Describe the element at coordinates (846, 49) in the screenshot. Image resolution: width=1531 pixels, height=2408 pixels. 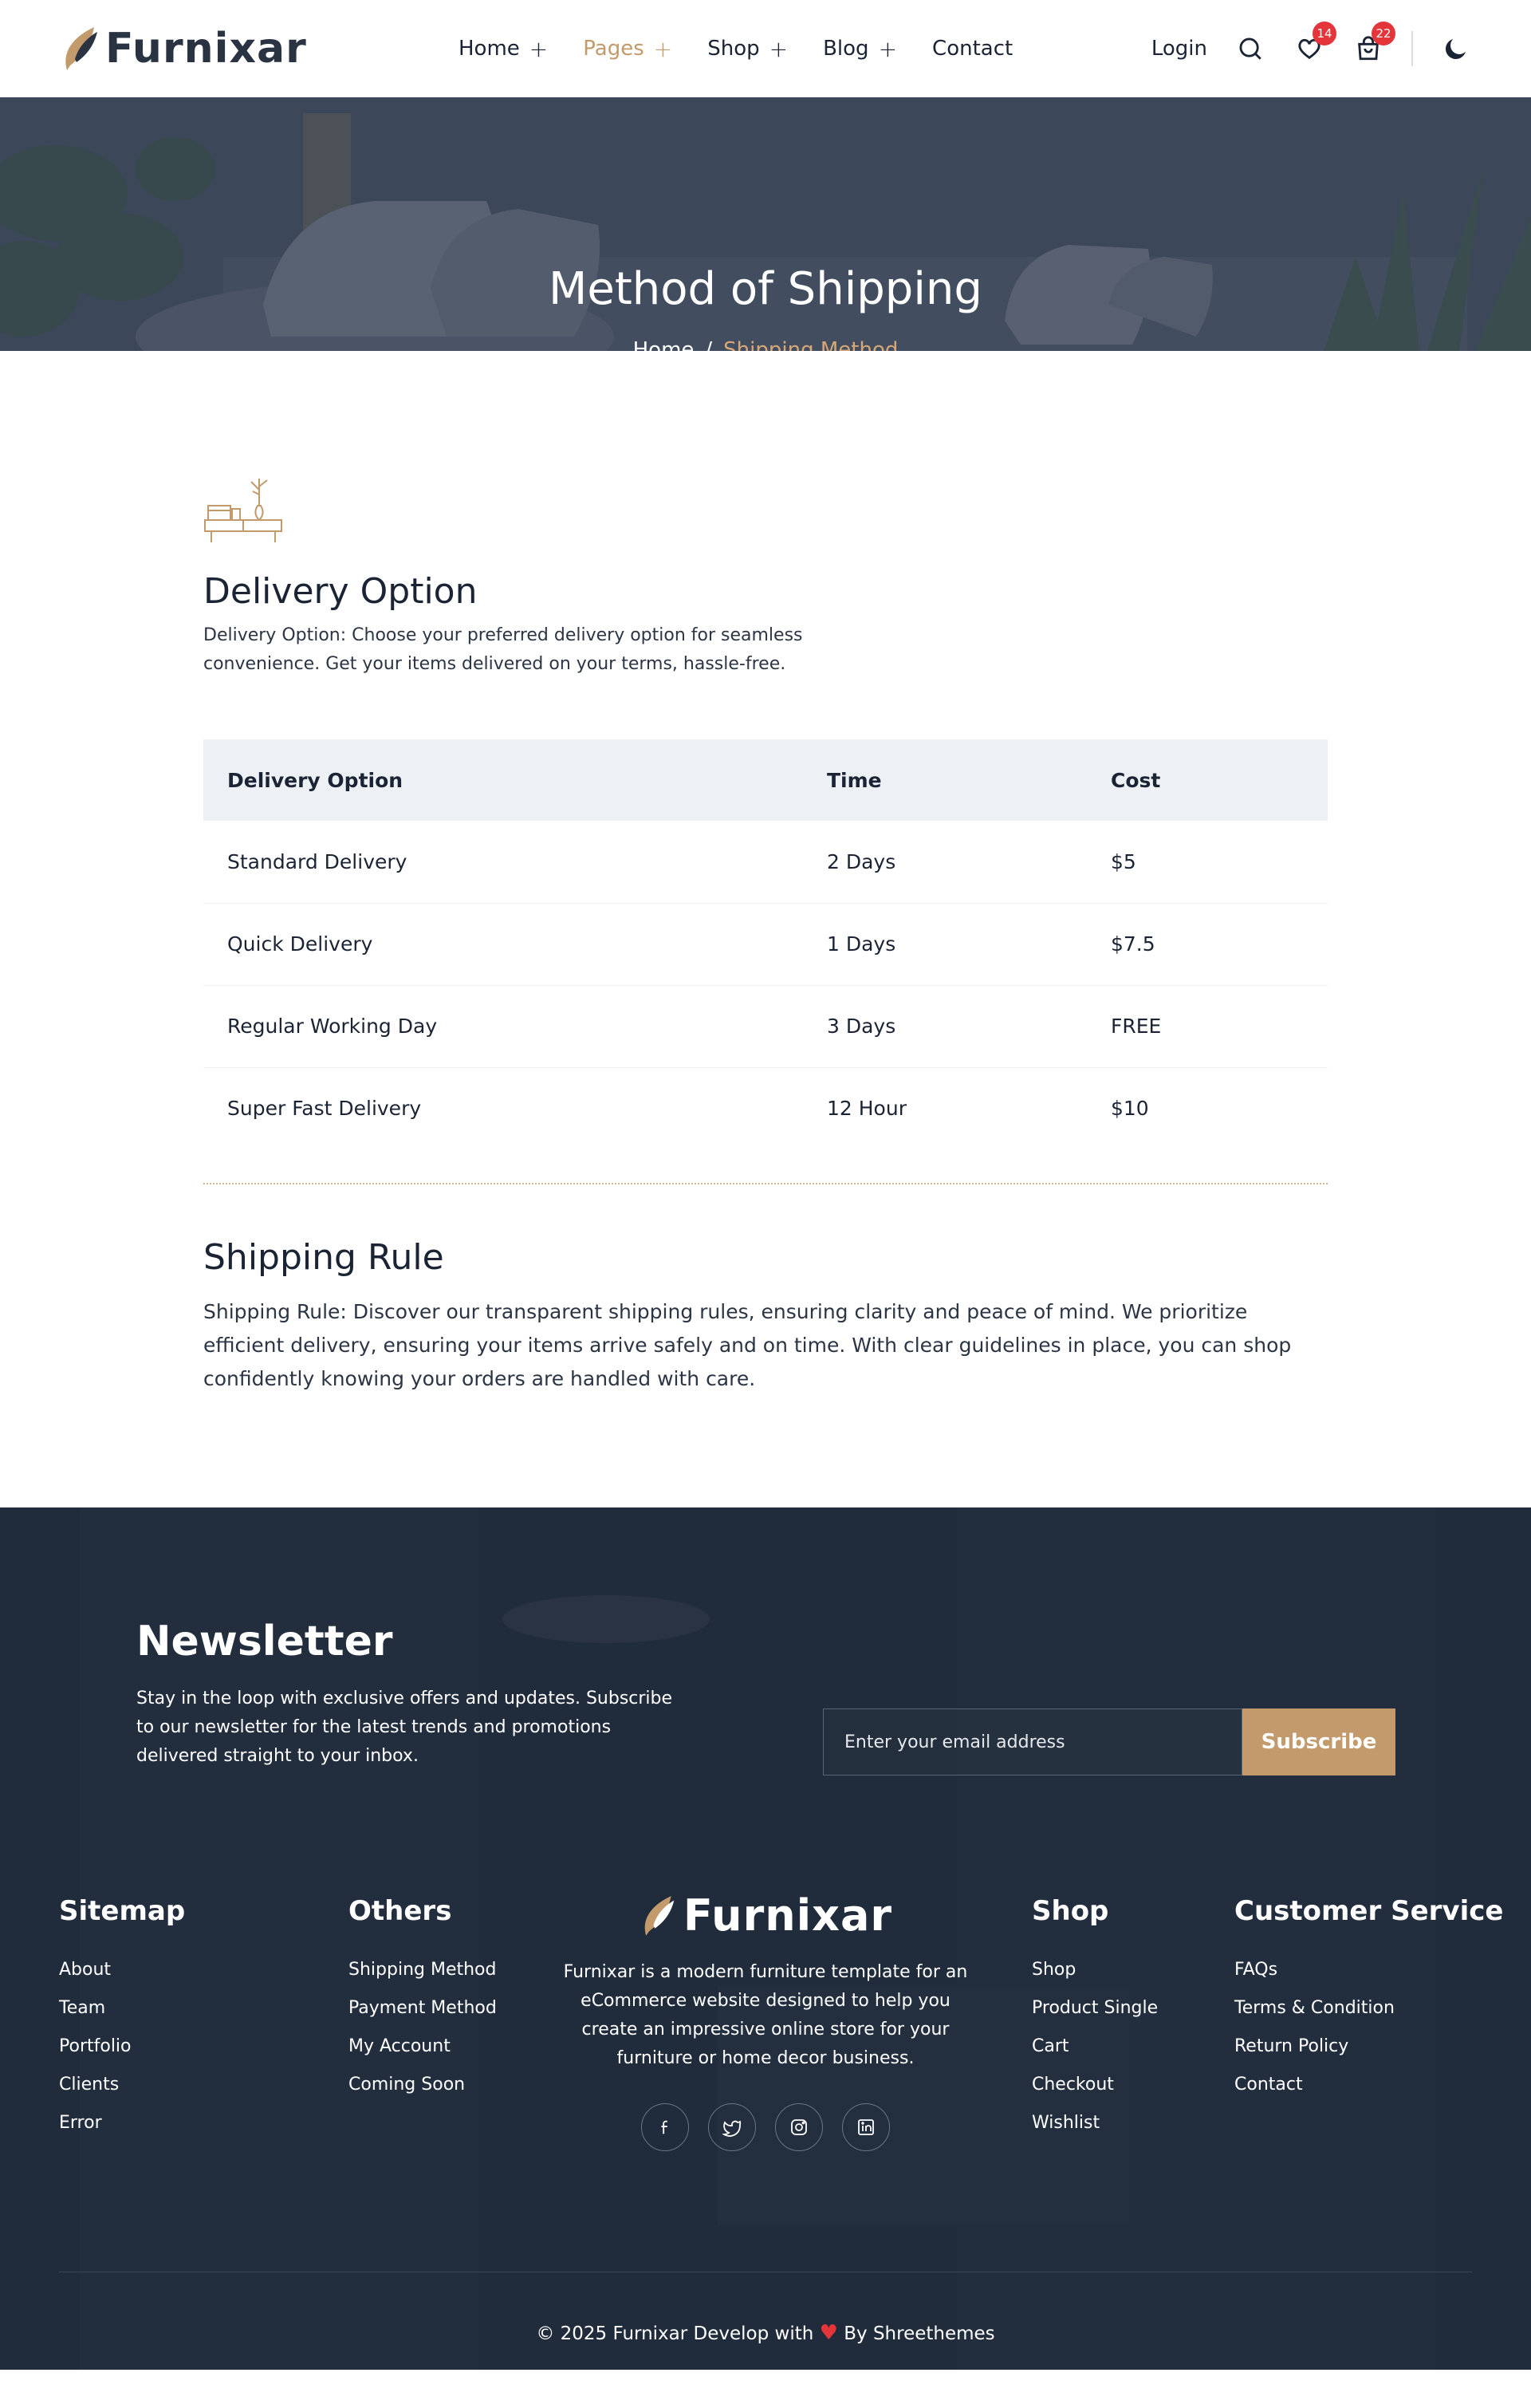
I see `nav-blog-label: Blog` at that location.